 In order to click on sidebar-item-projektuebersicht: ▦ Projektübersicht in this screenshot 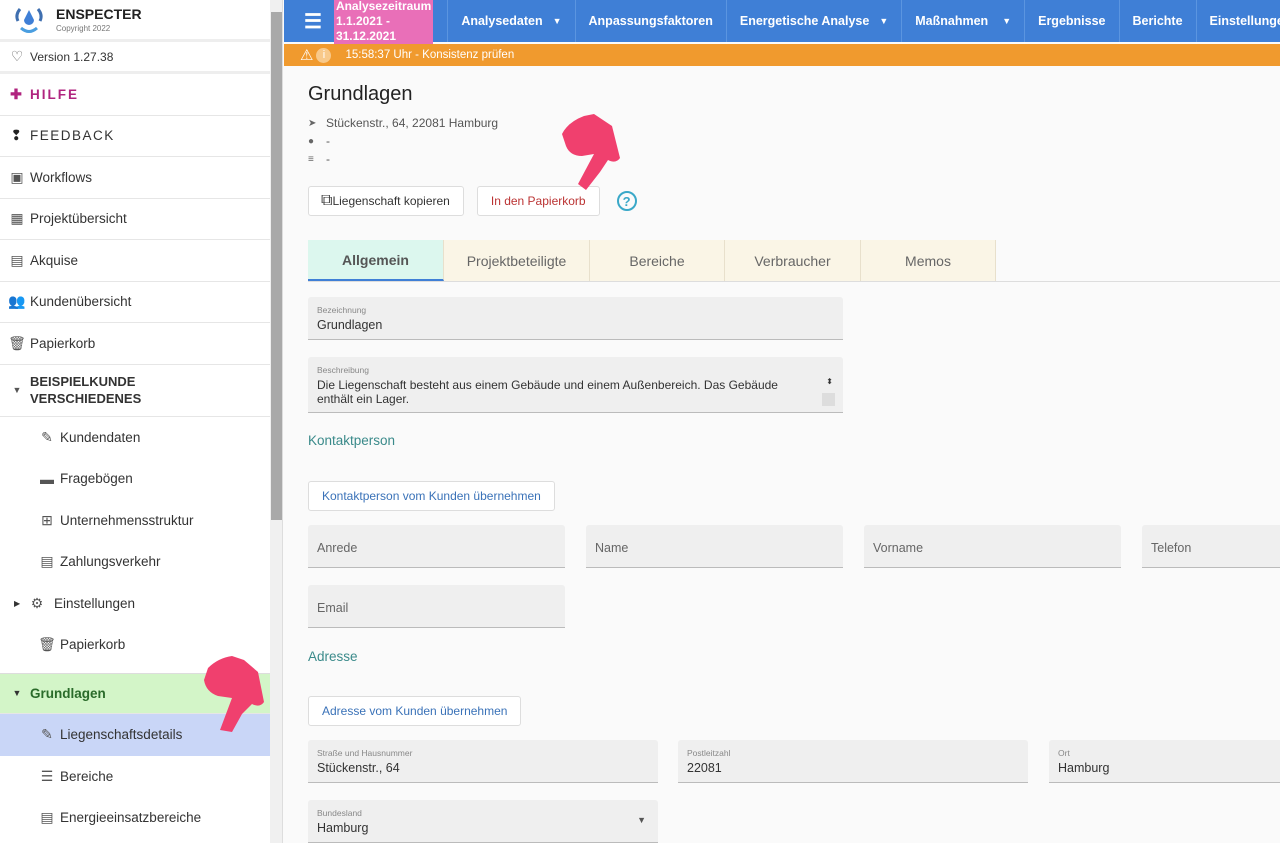, I will do `click(135, 219)`.